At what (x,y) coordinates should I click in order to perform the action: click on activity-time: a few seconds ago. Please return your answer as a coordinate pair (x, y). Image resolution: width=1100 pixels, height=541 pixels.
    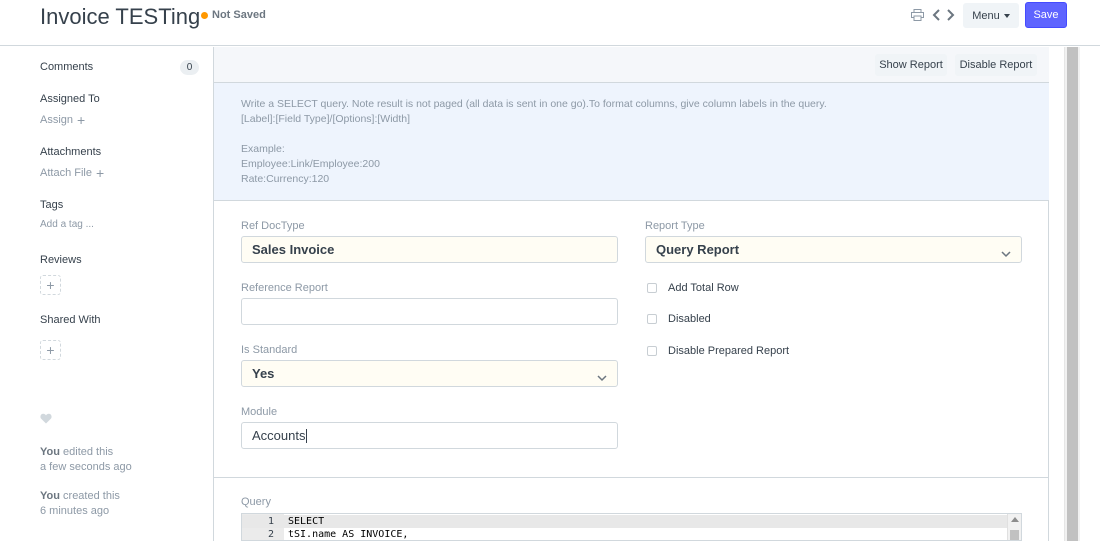
    Looking at the image, I should click on (86, 467).